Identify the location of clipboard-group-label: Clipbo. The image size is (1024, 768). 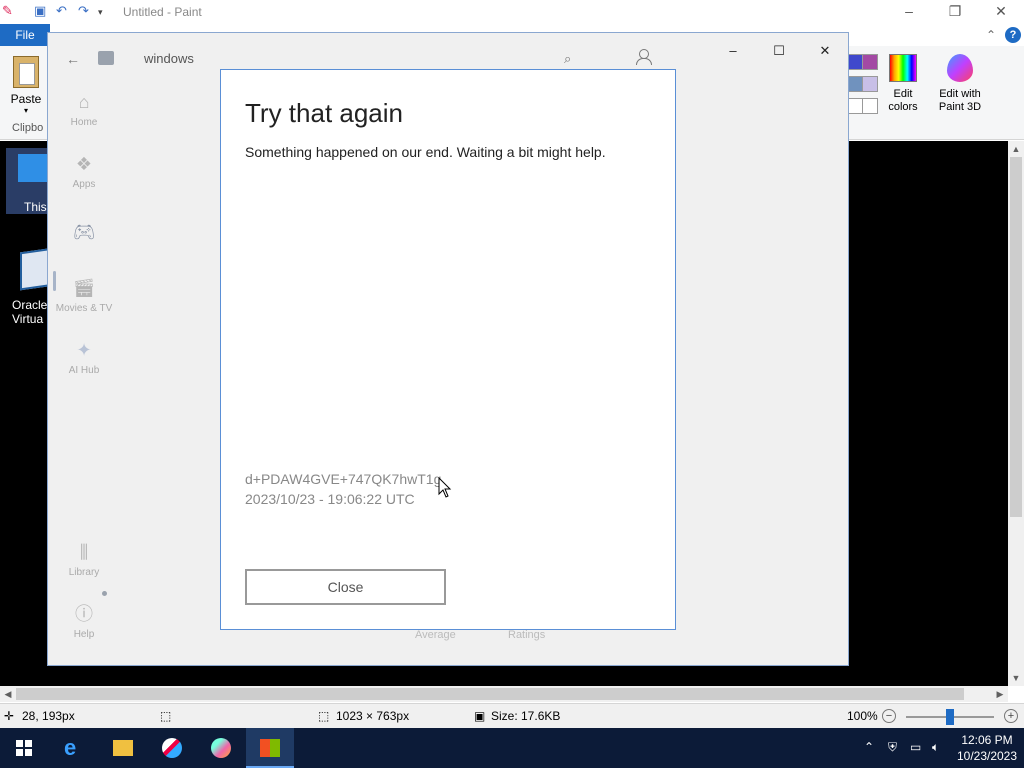
(28, 128).